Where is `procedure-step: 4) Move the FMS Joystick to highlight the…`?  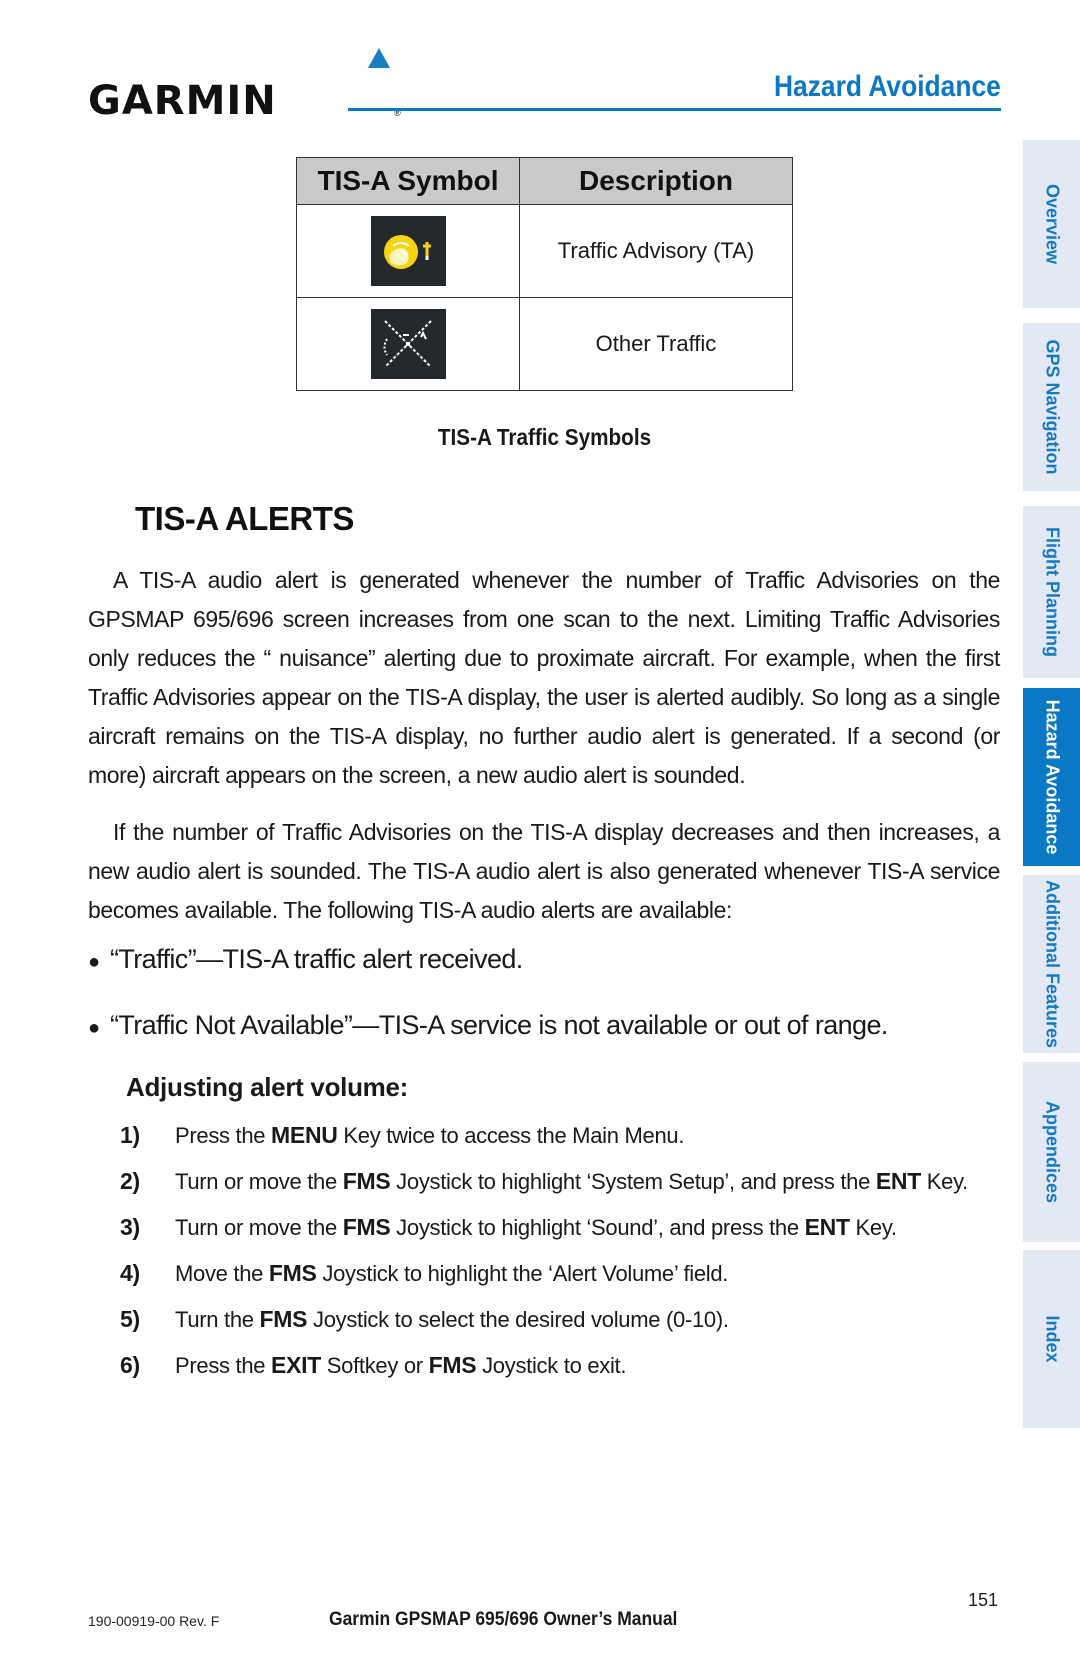 procedure-step: 4) Move the FMS Joystick to highlight the… is located at coordinates (565, 1273).